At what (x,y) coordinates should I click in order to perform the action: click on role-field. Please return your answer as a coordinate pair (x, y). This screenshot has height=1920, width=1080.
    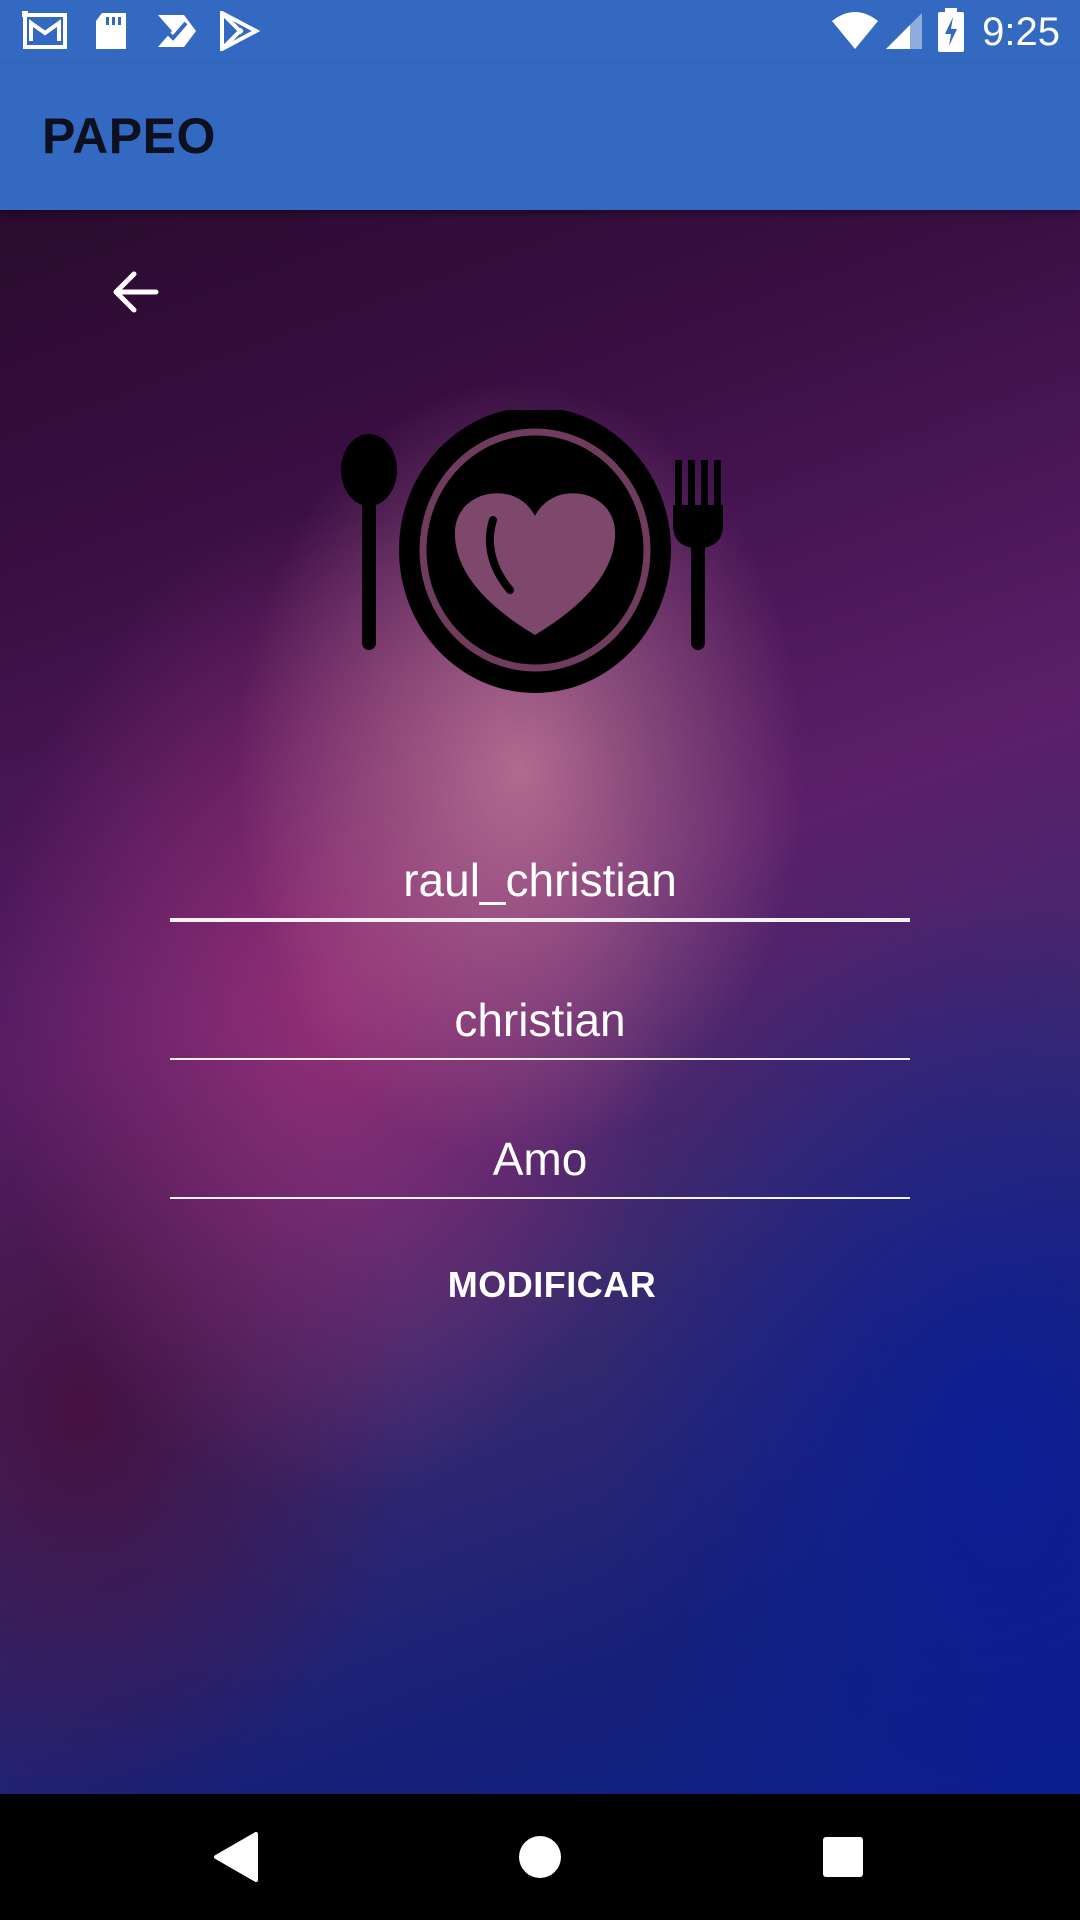
    Looking at the image, I should click on (540, 1161).